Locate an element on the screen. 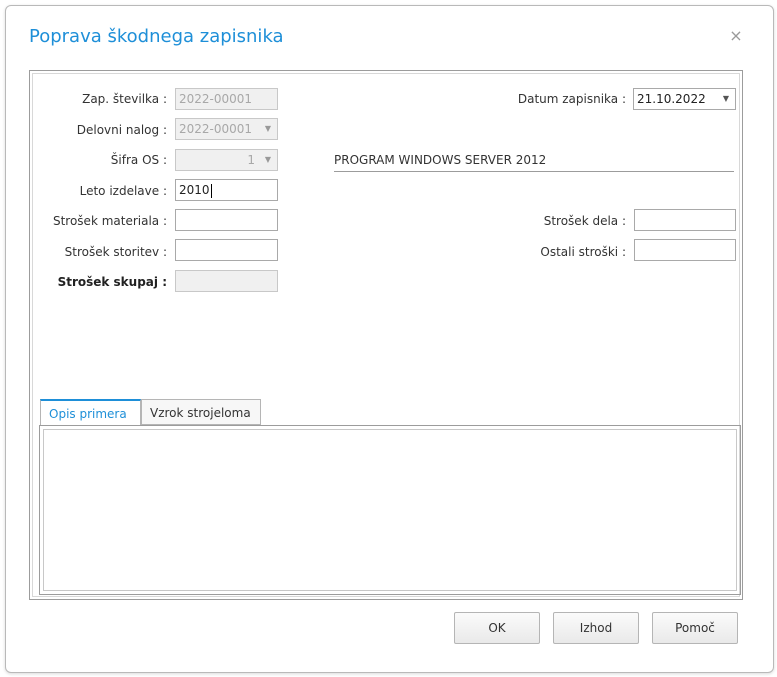 Image resolution: width=777 pixels, height=677 pixels. strosek-materiala-field is located at coordinates (226, 220).